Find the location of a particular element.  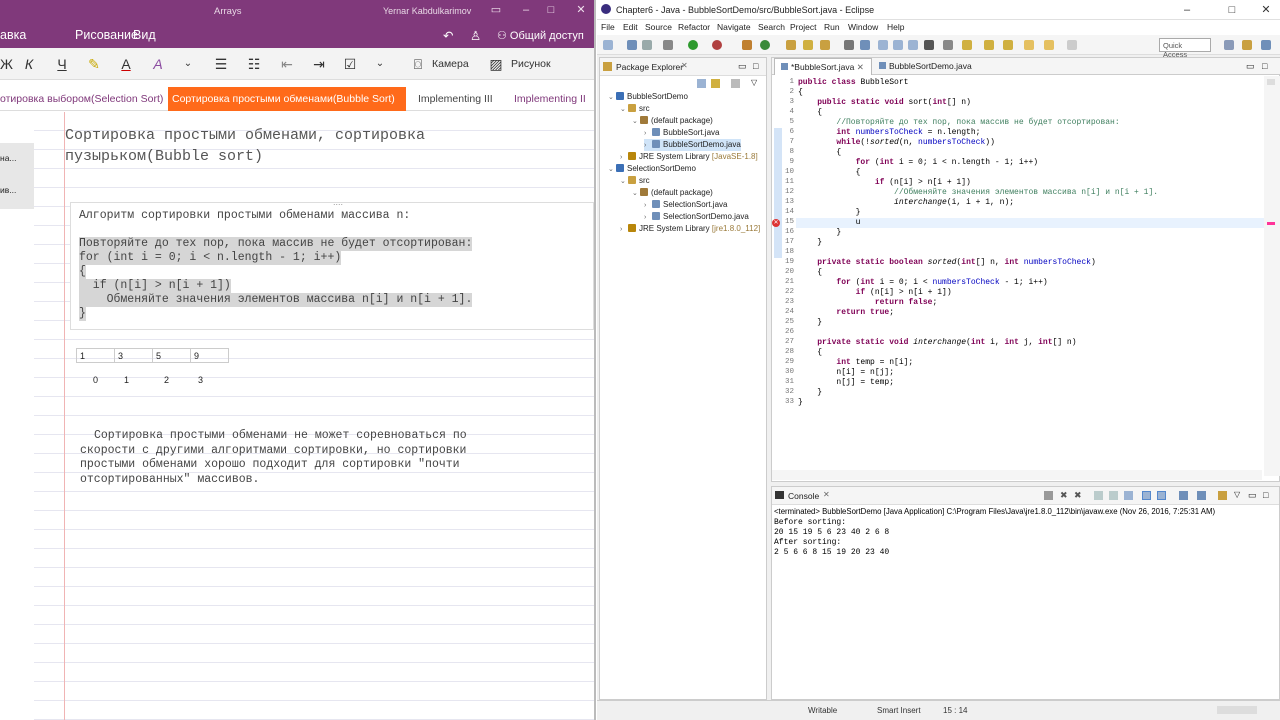

menu-project: Project is located at coordinates (803, 27).